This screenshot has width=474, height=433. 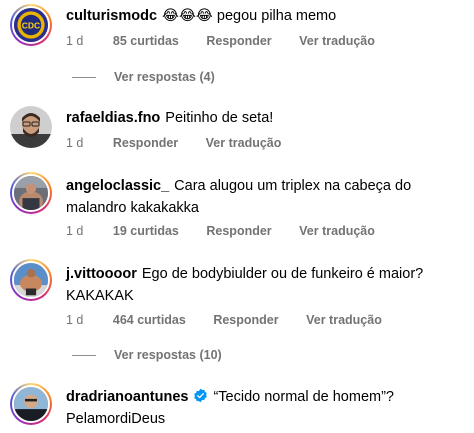 I want to click on view-replies-button: Ver respostas (4), so click(x=143, y=77).